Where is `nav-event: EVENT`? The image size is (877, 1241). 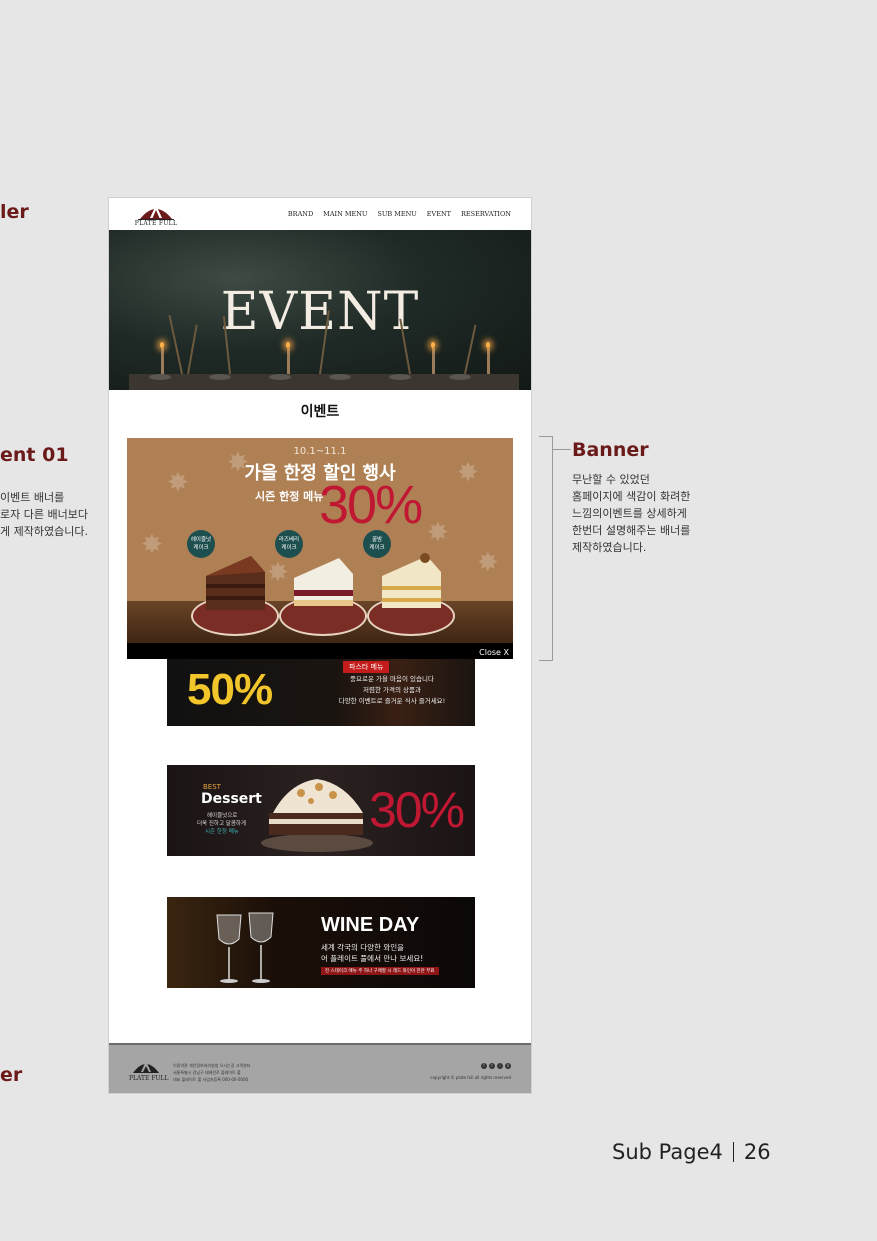 nav-event: EVENT is located at coordinates (439, 214).